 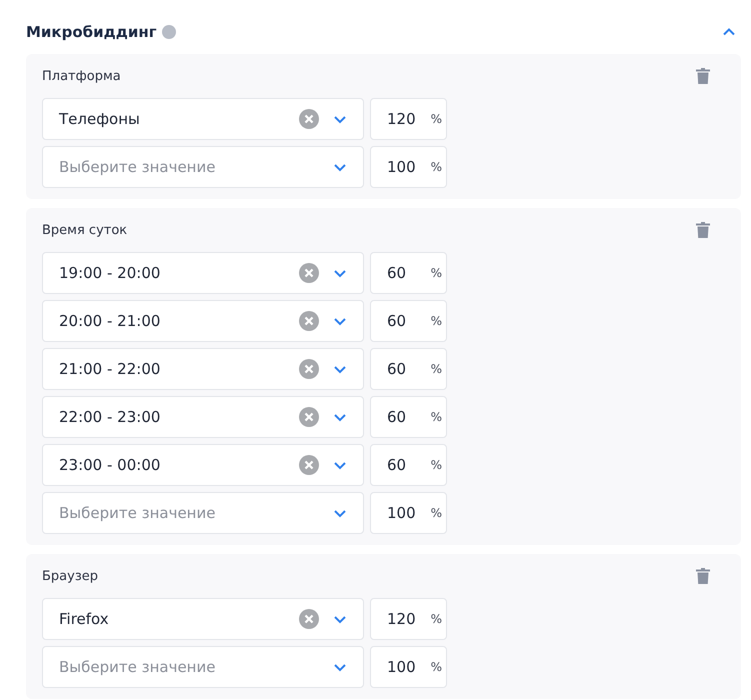 What do you see at coordinates (85, 230) in the screenshot?
I see `group-label: Время суток` at bounding box center [85, 230].